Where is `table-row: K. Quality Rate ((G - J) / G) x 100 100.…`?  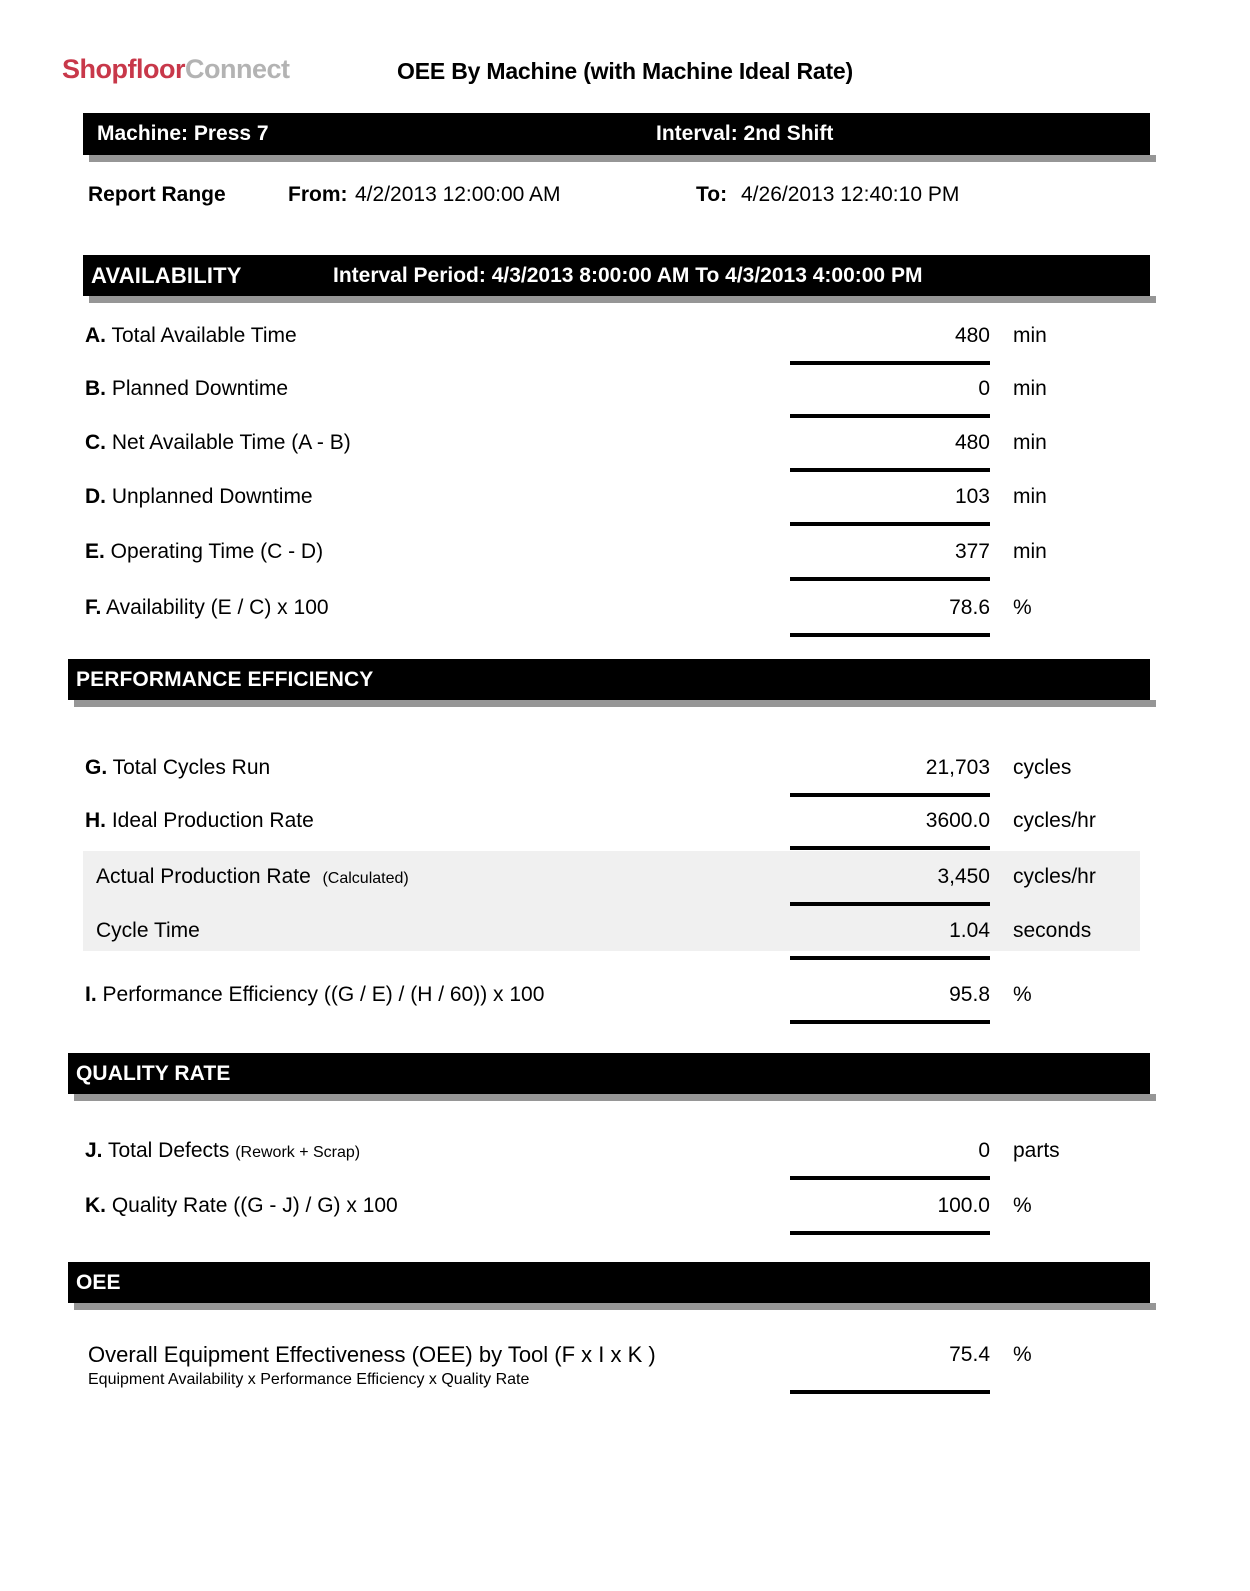
table-row: K. Quality Rate ((G - J) / G) x 100 100.… is located at coordinates (617, 1213).